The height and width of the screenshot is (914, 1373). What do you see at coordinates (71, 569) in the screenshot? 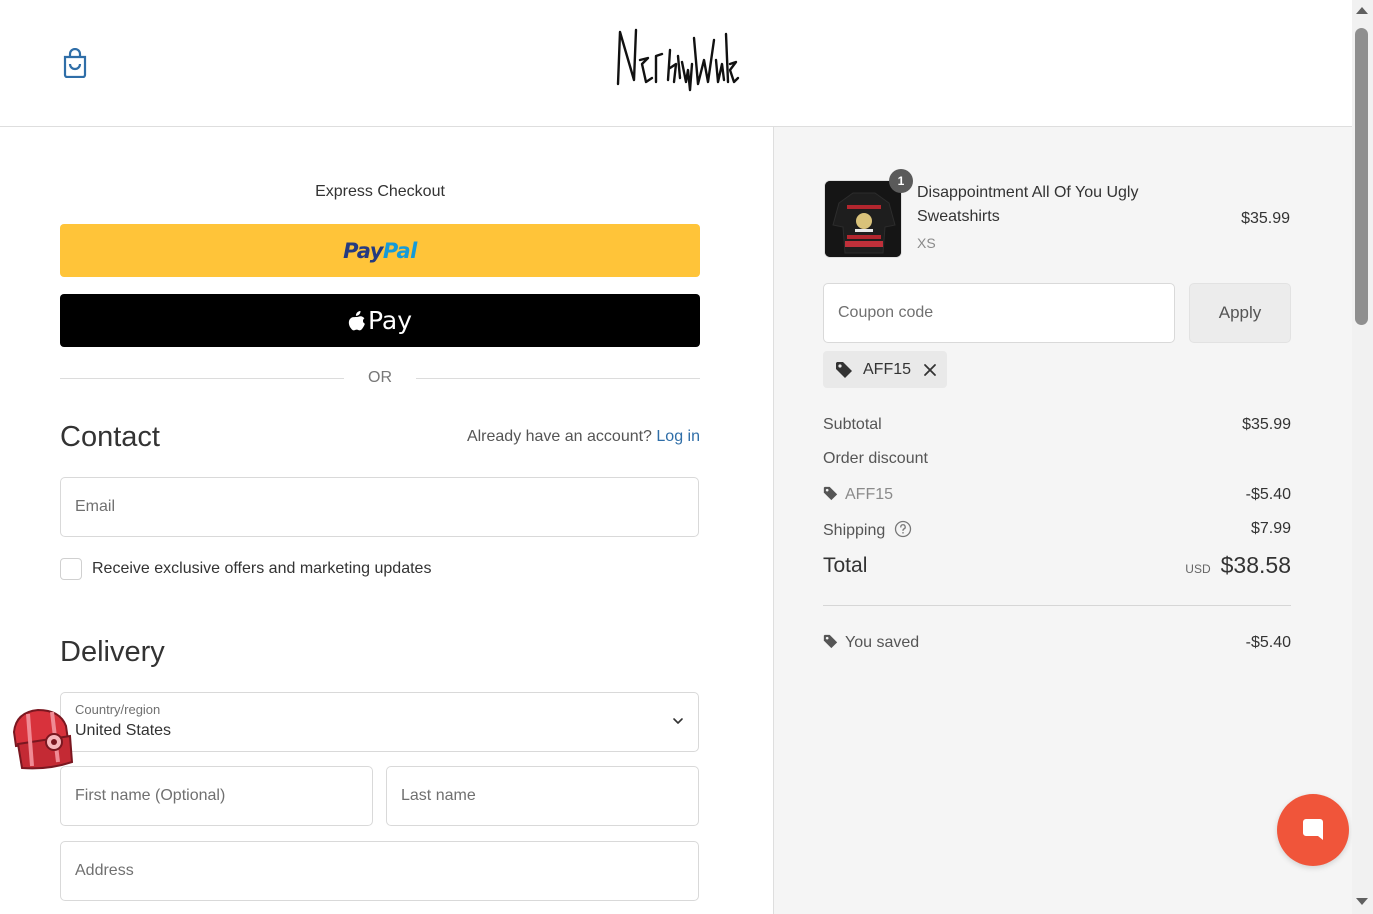
I see `marketing-checkbox` at bounding box center [71, 569].